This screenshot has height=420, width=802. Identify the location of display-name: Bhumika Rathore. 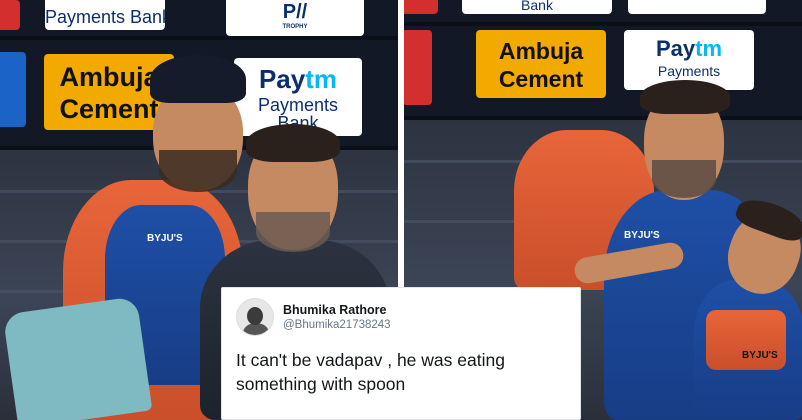
(337, 310).